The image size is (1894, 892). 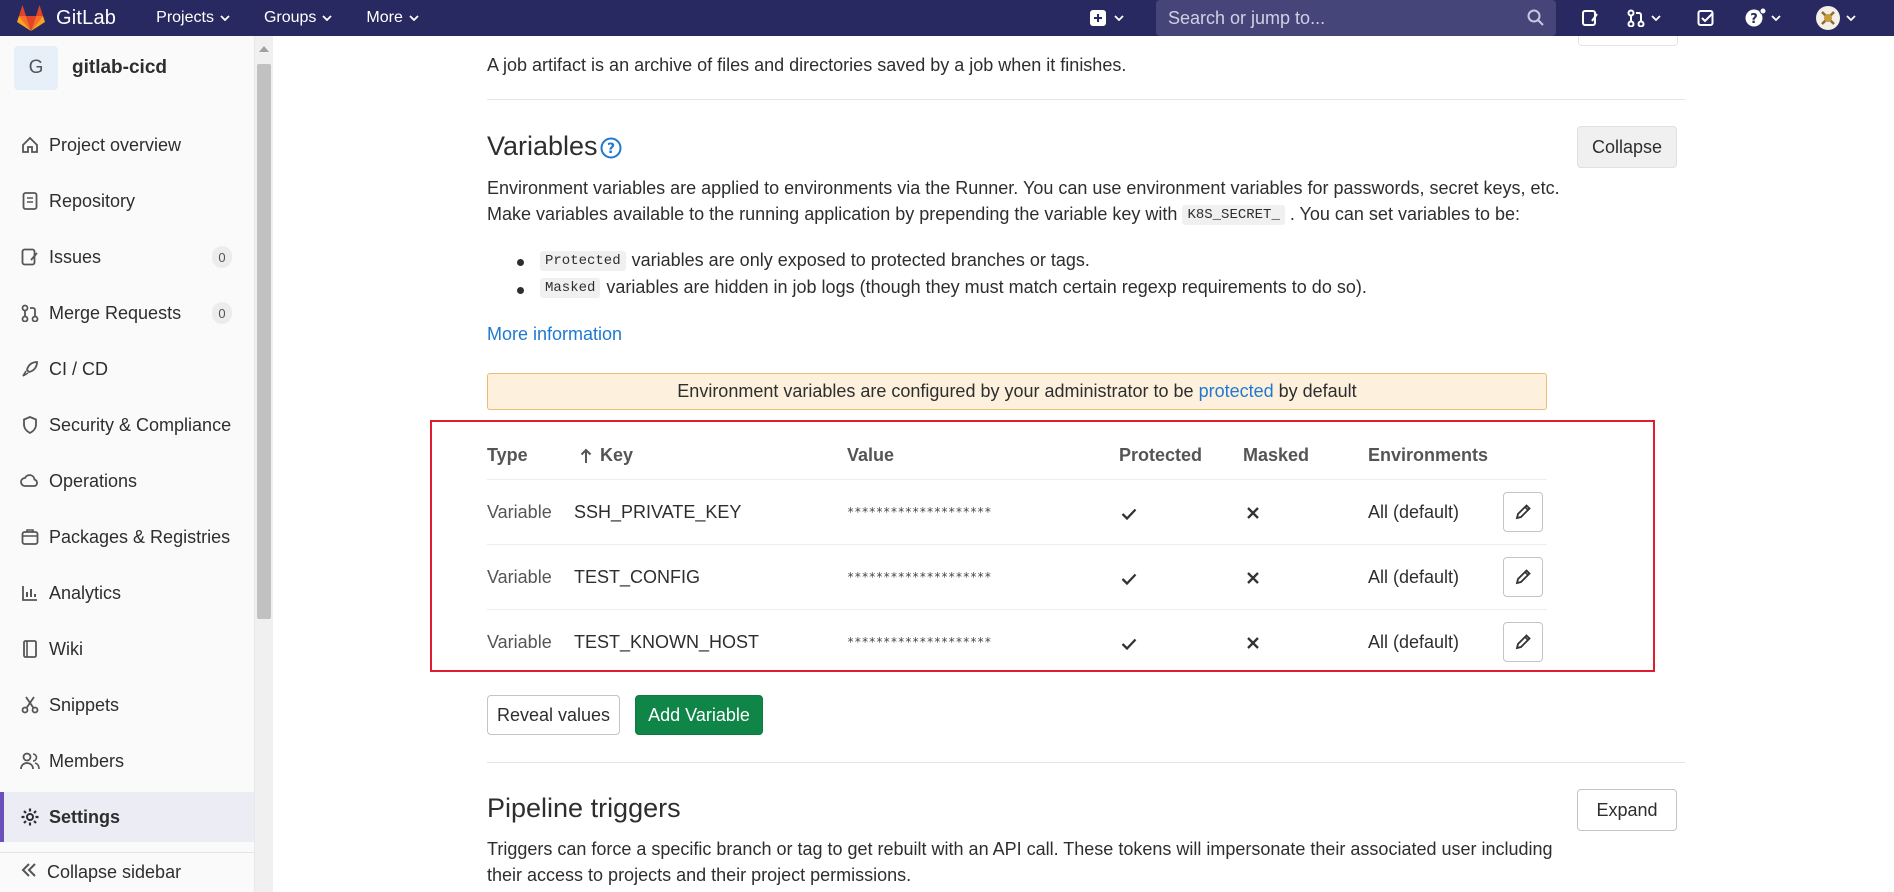 I want to click on sidebar-item-snippets: Snippets, so click(x=127, y=705).